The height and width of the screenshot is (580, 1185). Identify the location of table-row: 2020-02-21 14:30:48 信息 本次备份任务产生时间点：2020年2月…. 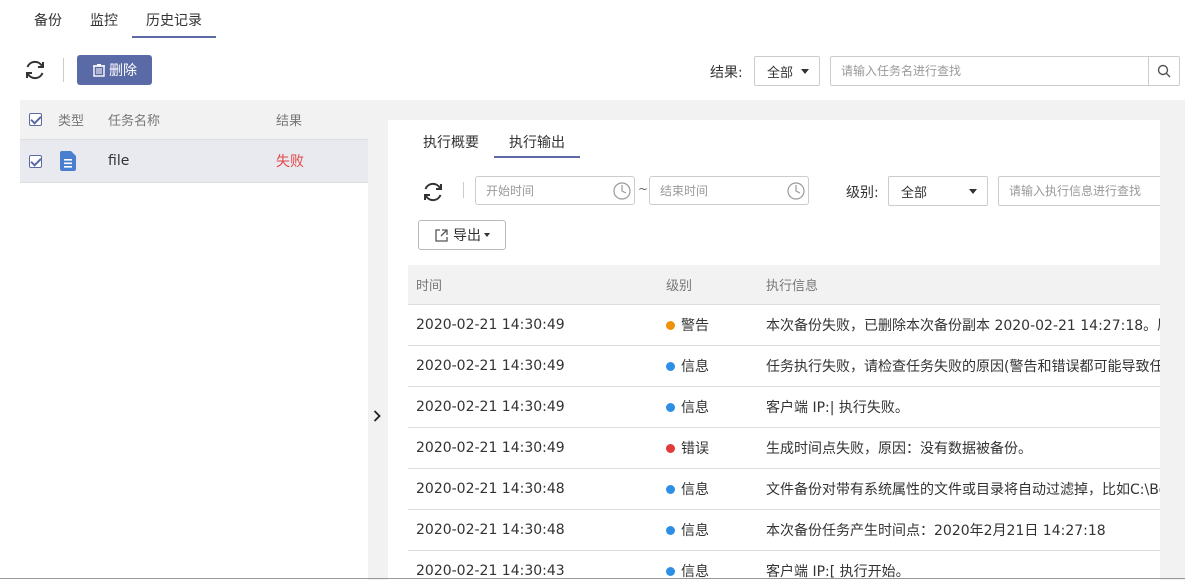
(784, 530).